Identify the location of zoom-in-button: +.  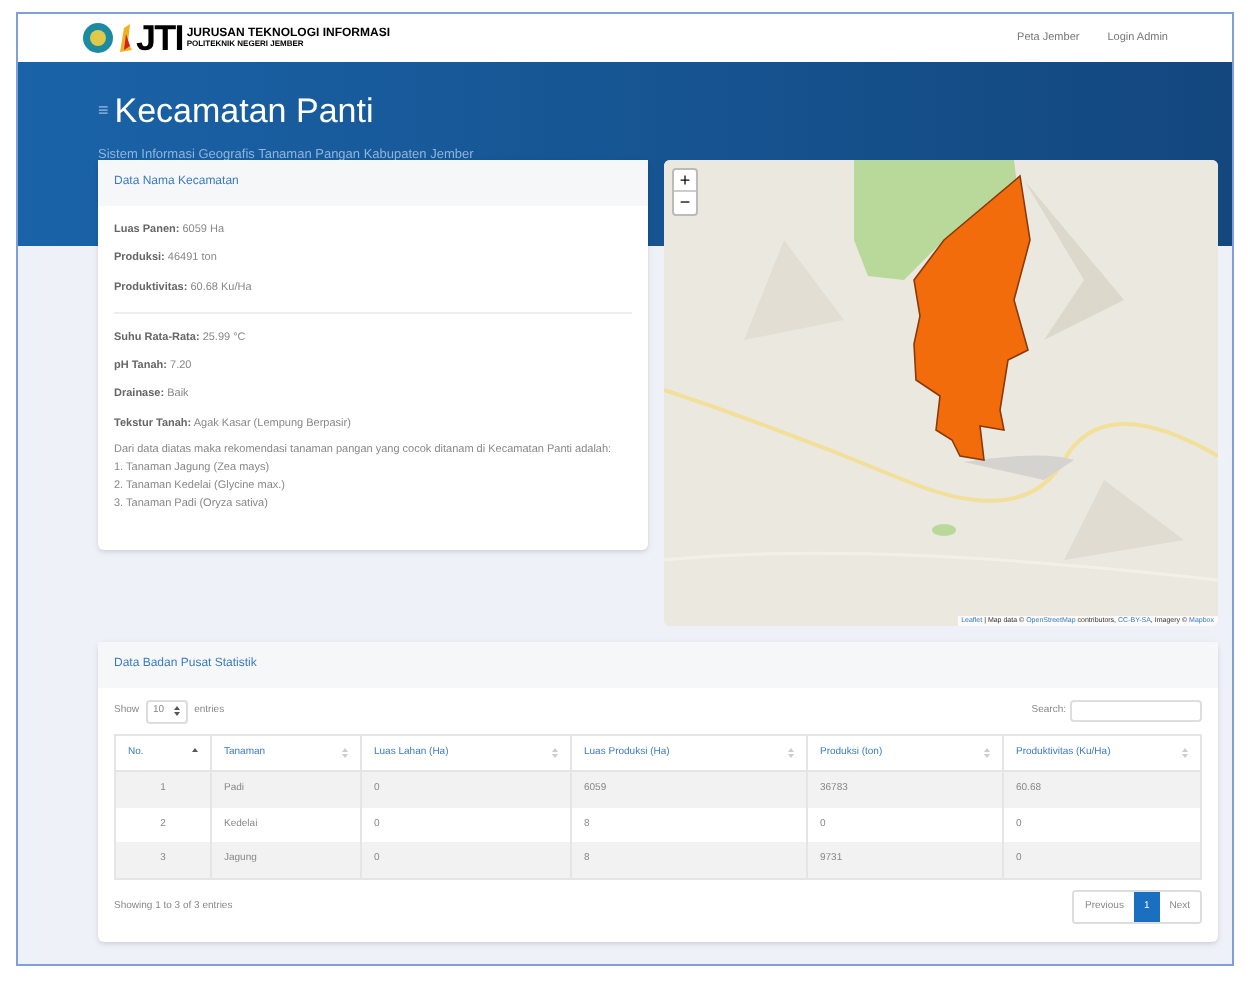
(685, 181).